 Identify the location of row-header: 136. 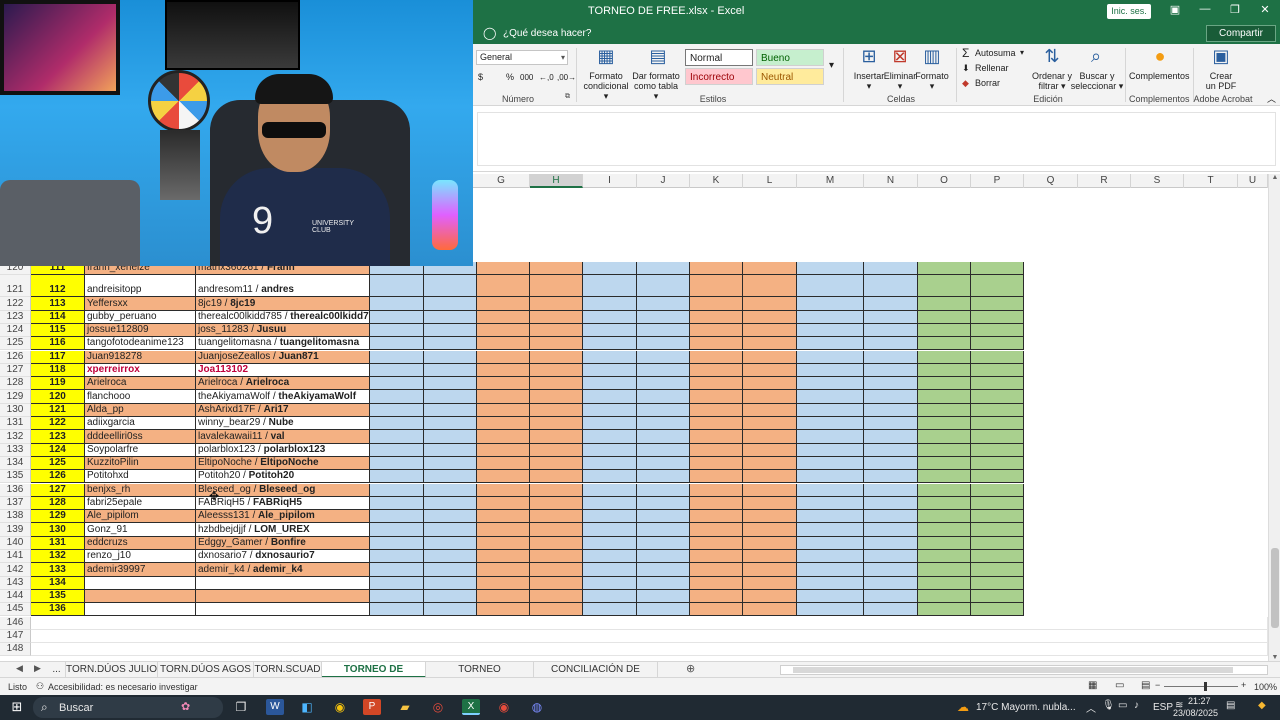
(15, 490).